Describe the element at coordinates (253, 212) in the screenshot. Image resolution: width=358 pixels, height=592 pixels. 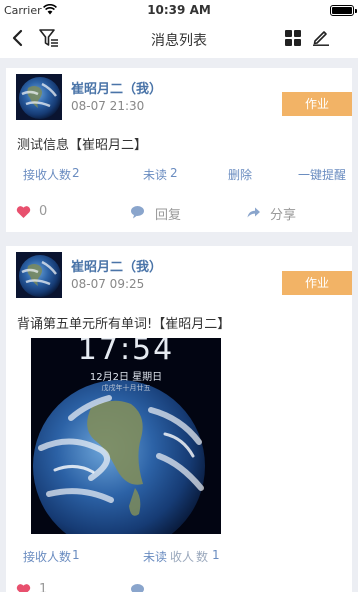
I see `share-icon` at that location.